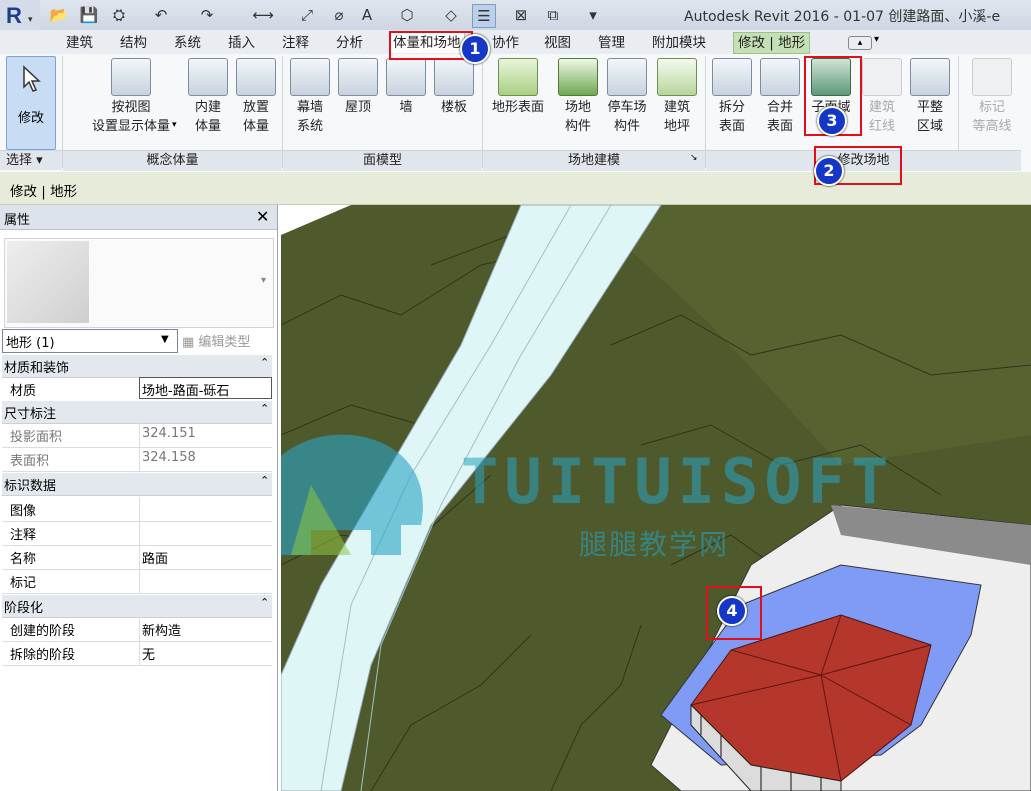 The width and height of the screenshot is (1031, 791). I want to click on graded-region-icon, so click(930, 77).